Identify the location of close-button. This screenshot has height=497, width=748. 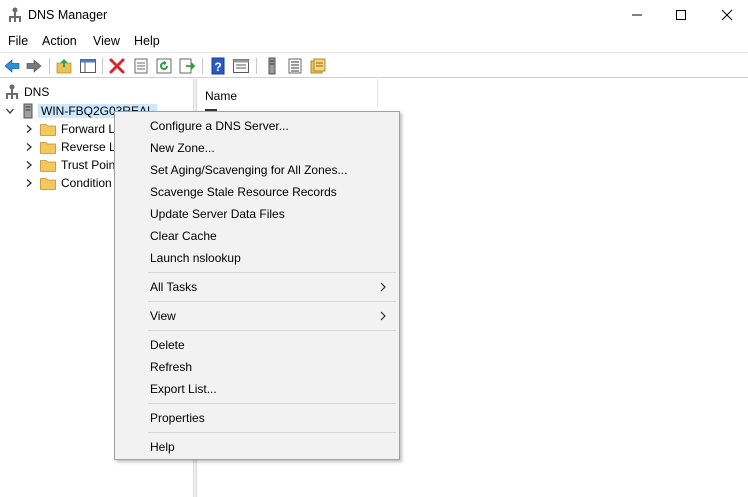
(726, 15).